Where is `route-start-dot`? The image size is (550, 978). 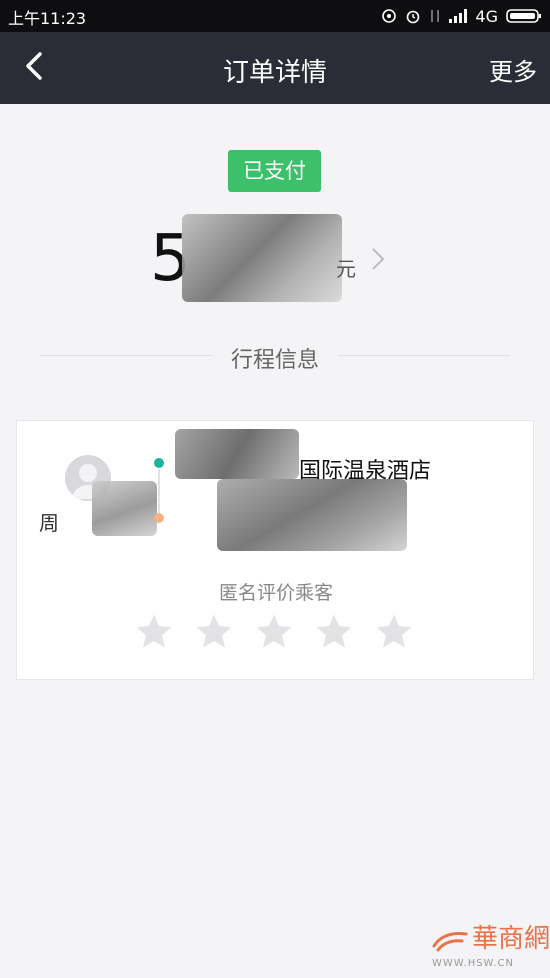 route-start-dot is located at coordinates (159, 463).